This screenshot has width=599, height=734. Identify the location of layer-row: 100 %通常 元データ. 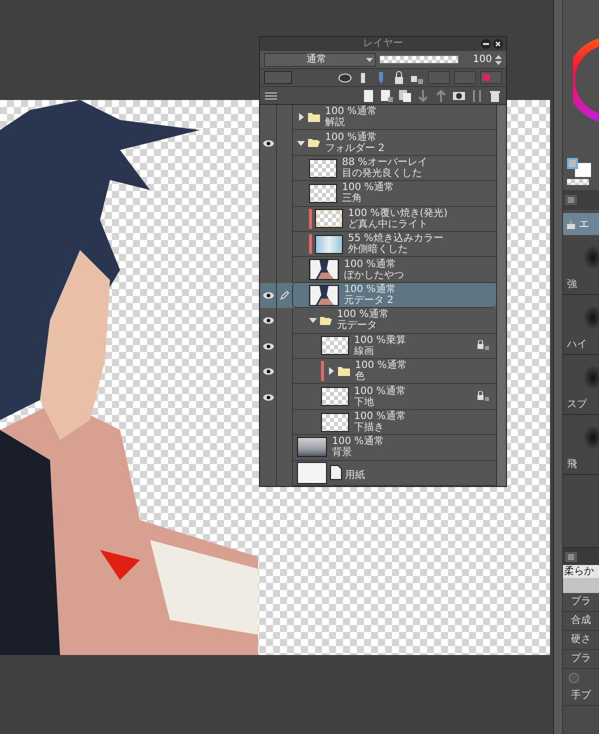
(378, 321).